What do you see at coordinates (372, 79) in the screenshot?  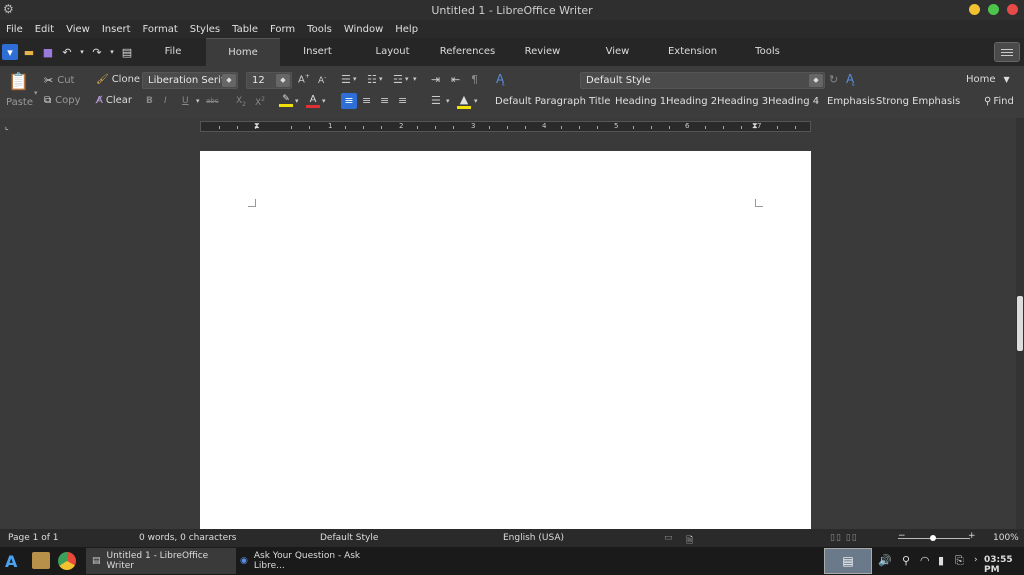 I see `numbered-list-icon: ☷` at bounding box center [372, 79].